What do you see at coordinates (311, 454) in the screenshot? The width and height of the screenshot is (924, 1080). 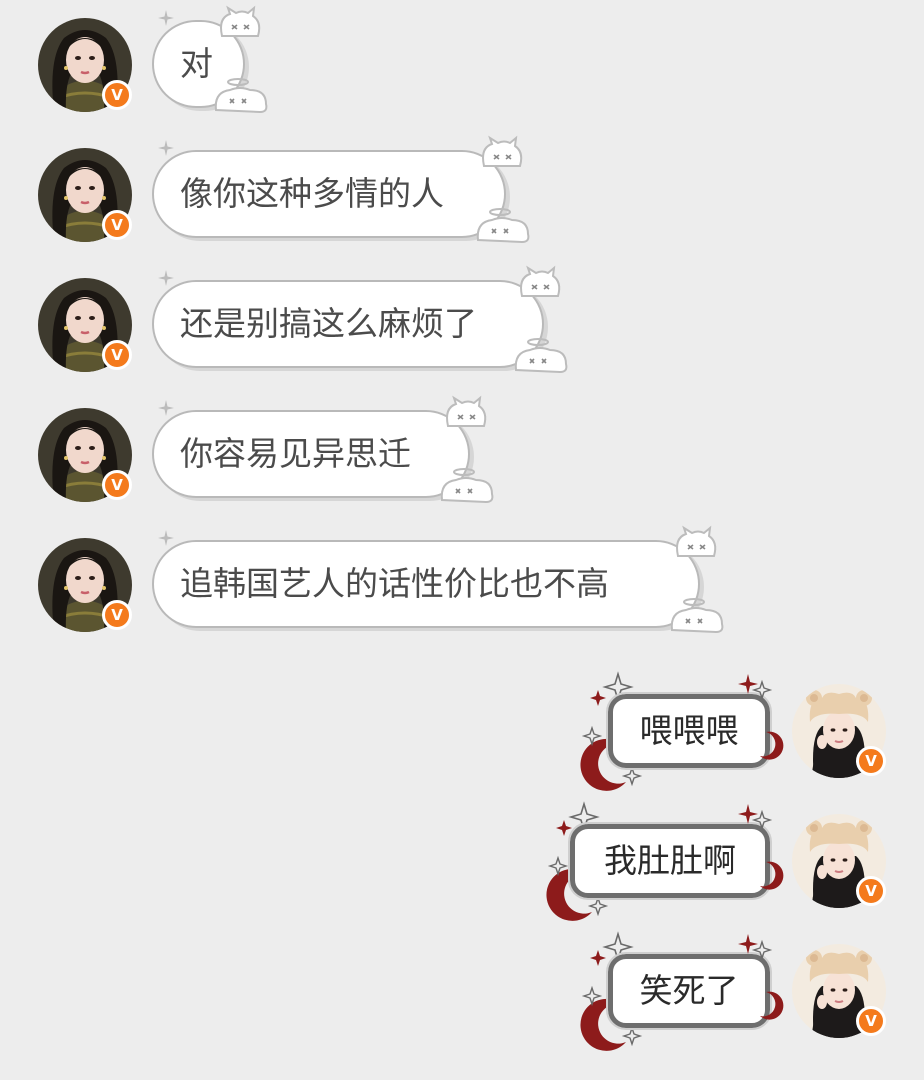 I see `message-bubble: 你容易见异思迁` at bounding box center [311, 454].